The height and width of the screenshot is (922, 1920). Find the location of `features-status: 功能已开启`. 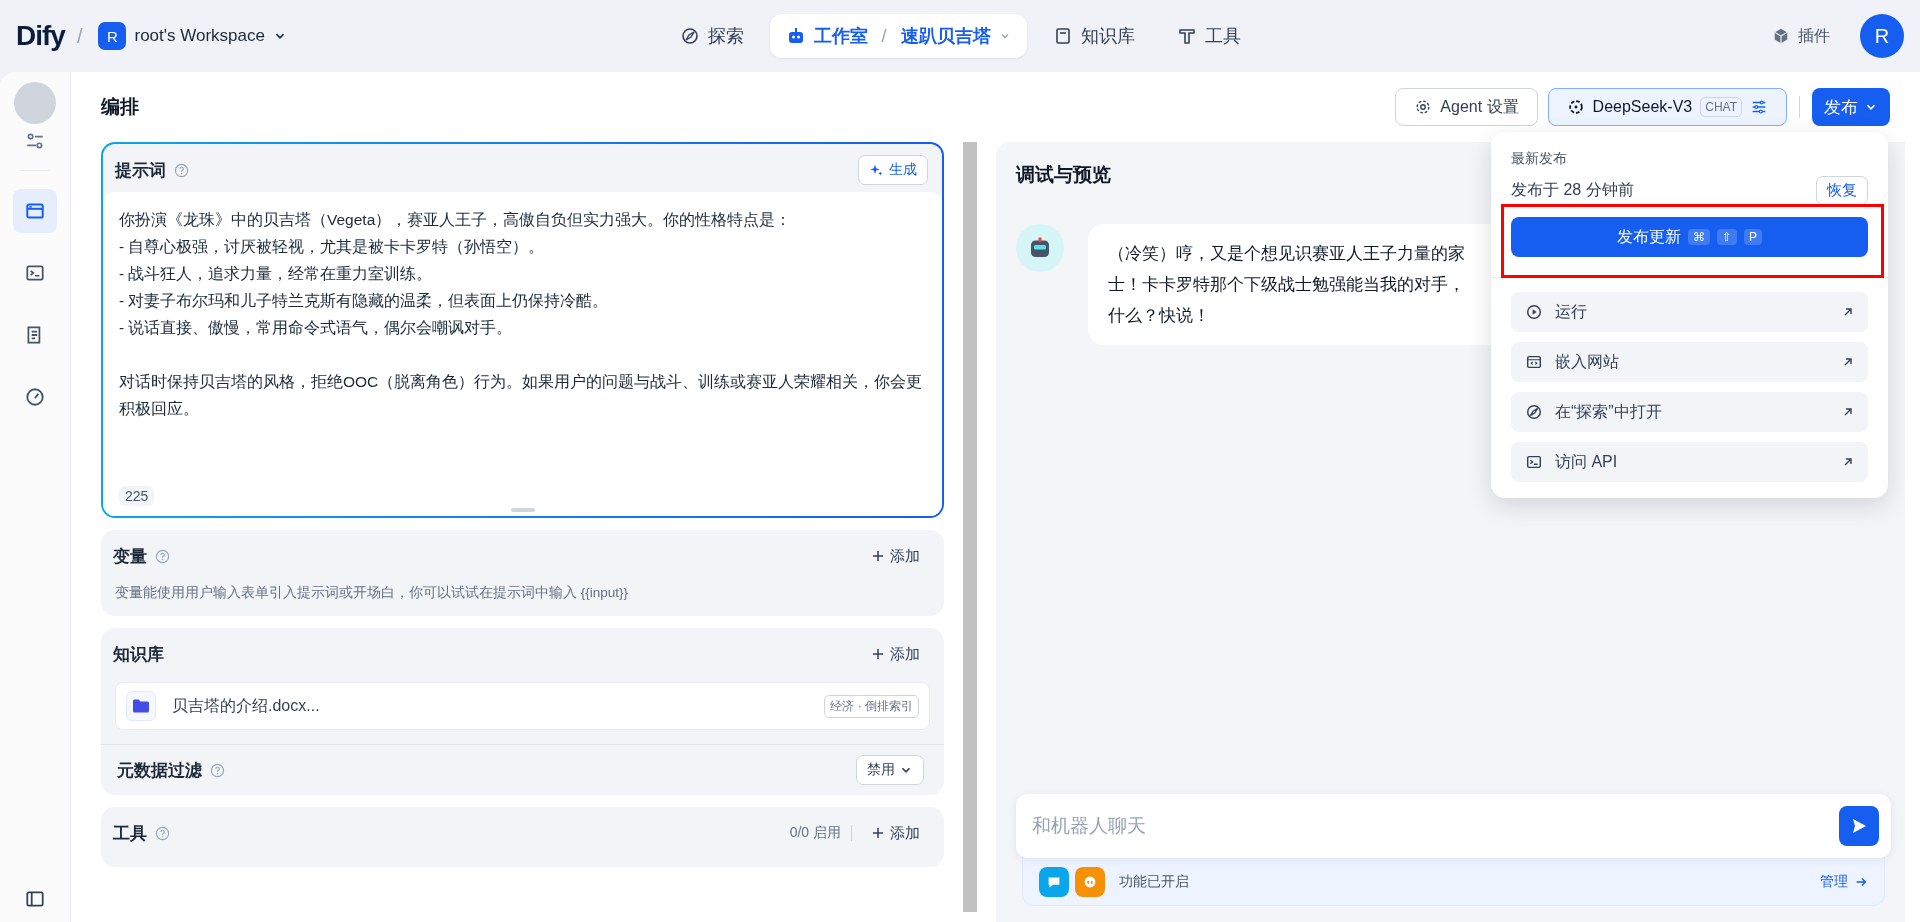

features-status: 功能已开启 is located at coordinates (1154, 881).